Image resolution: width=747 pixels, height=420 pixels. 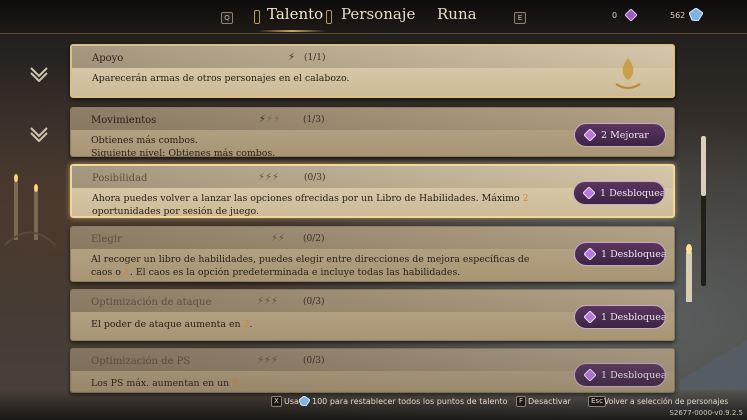 What do you see at coordinates (151, 302) in the screenshot?
I see `talent-title: Optimización de ataque` at bounding box center [151, 302].